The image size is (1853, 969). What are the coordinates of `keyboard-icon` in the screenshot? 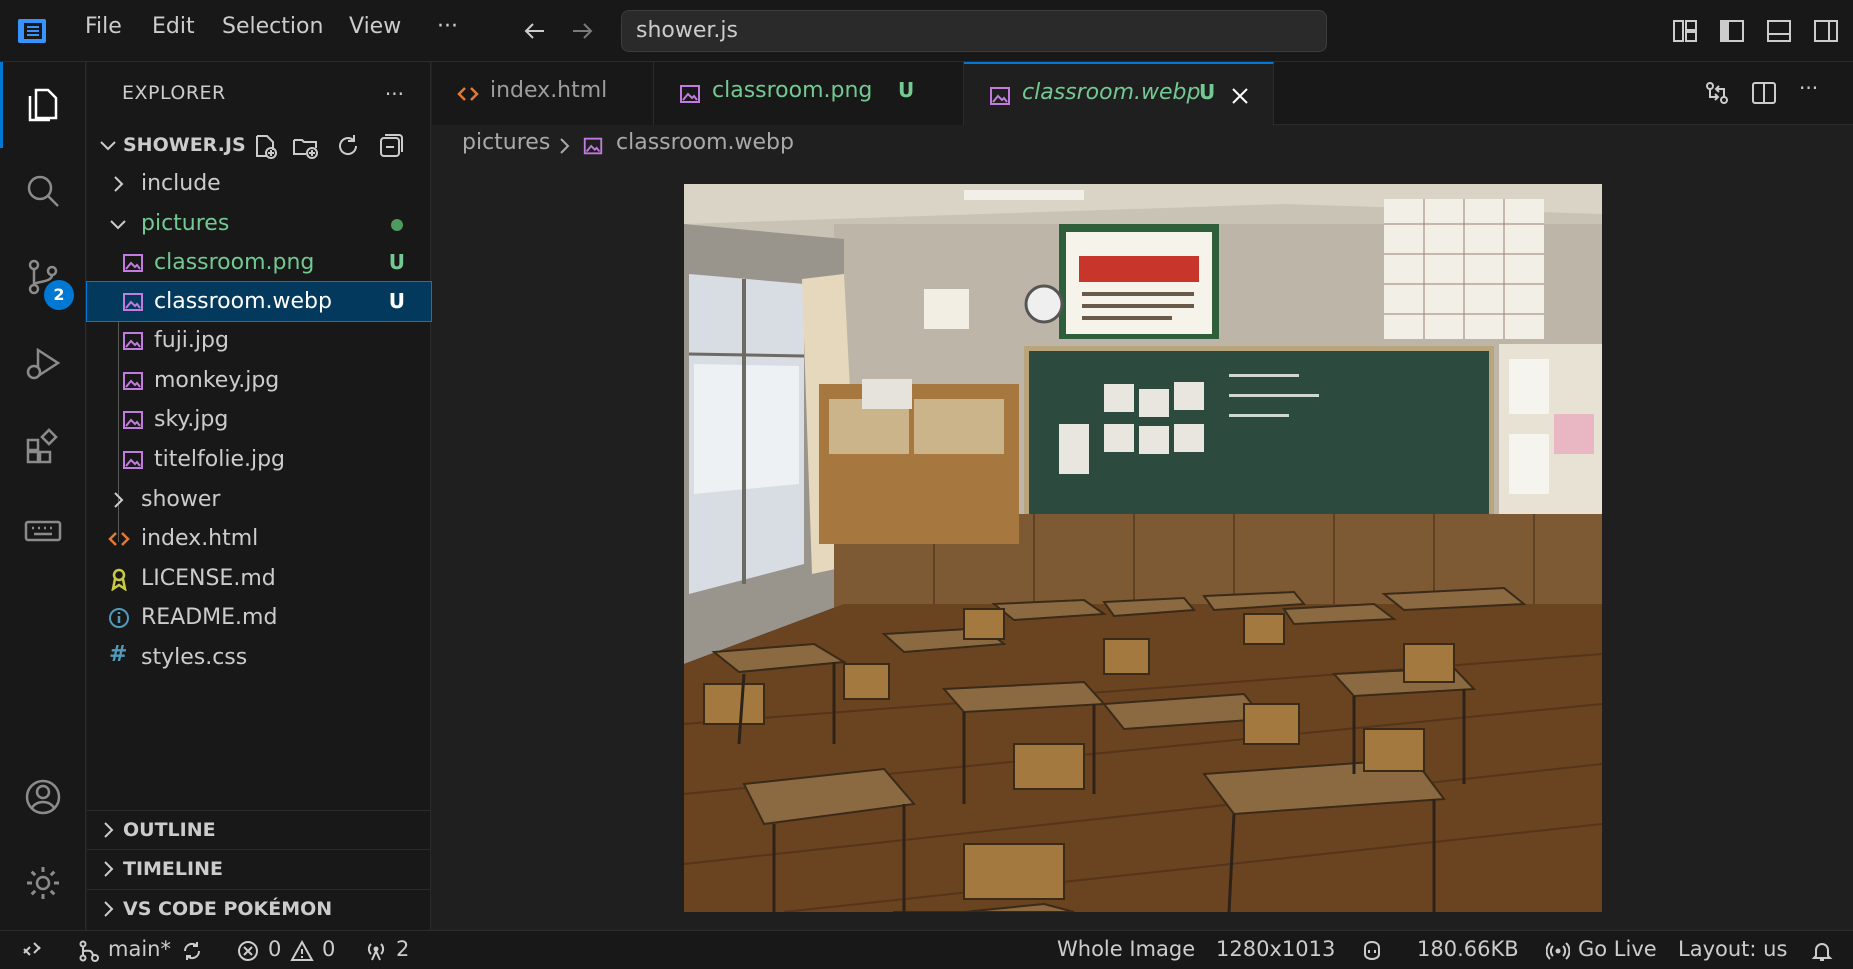 It's located at (43, 531).